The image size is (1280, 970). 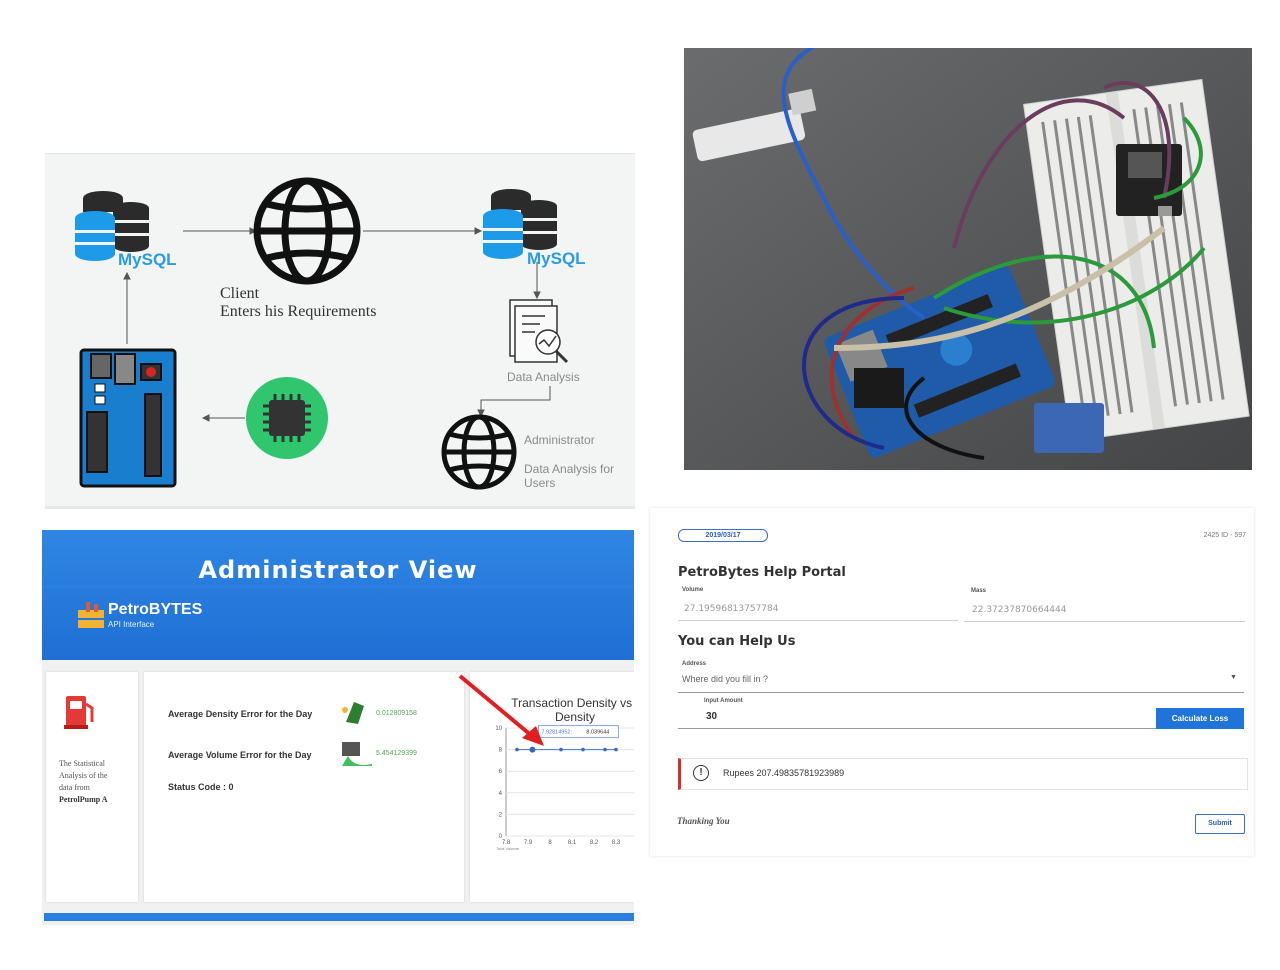 What do you see at coordinates (1019, 610) in the screenshot?
I see `mass-field: 22.37237870664444` at bounding box center [1019, 610].